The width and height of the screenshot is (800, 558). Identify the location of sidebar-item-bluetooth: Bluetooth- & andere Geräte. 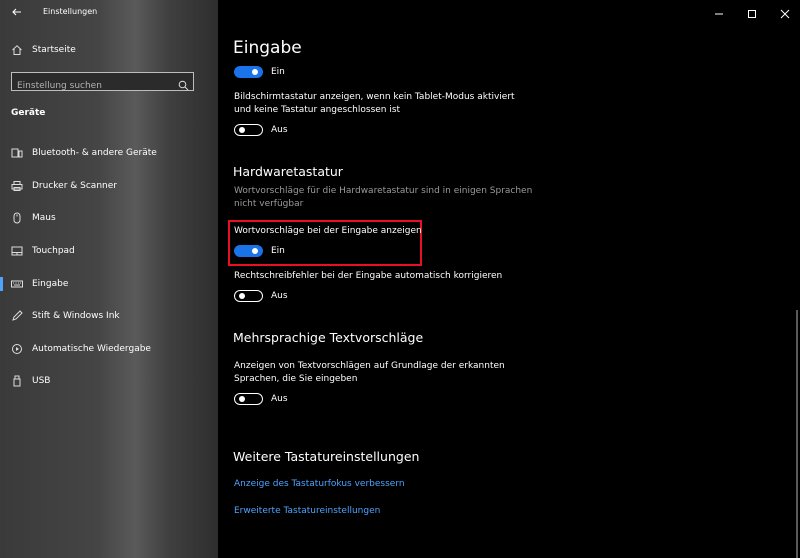
(109, 153).